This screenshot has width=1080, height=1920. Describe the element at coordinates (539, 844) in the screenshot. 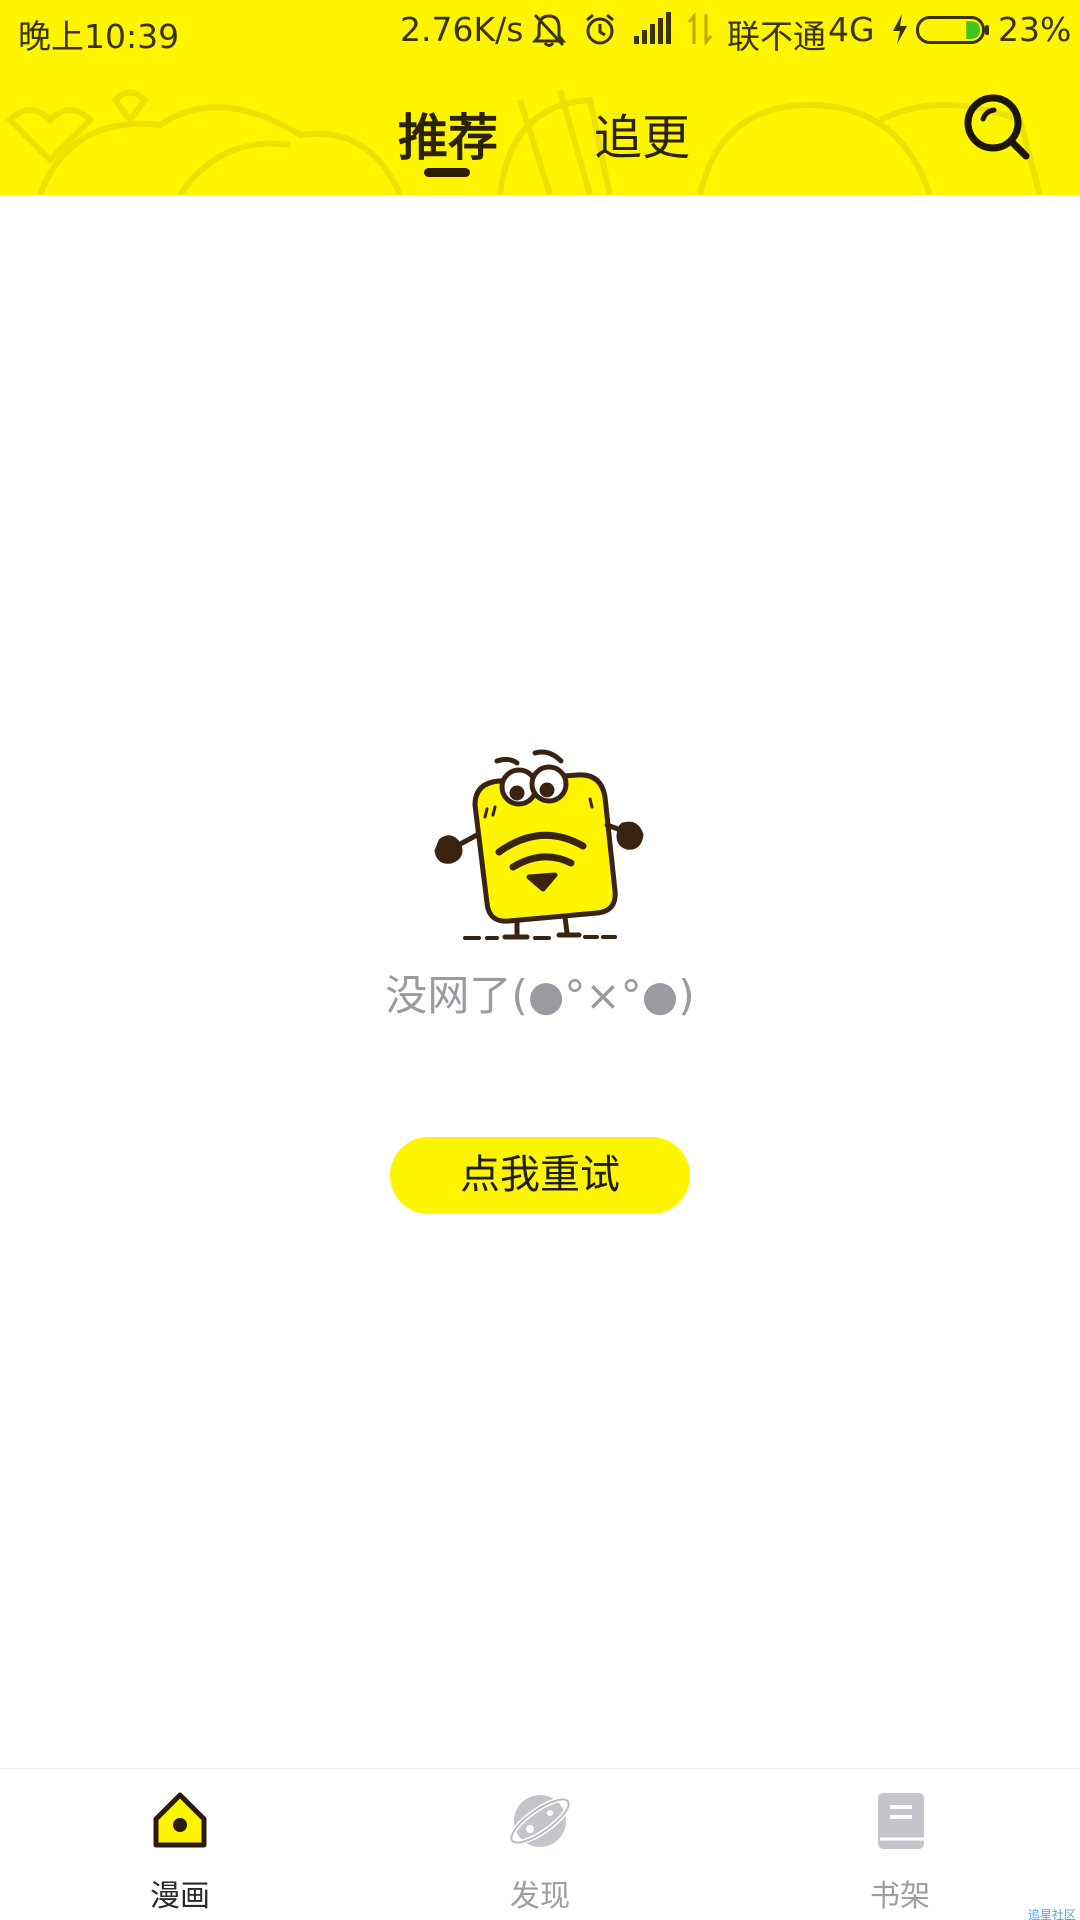

I see `no-wifi-mascot` at that location.